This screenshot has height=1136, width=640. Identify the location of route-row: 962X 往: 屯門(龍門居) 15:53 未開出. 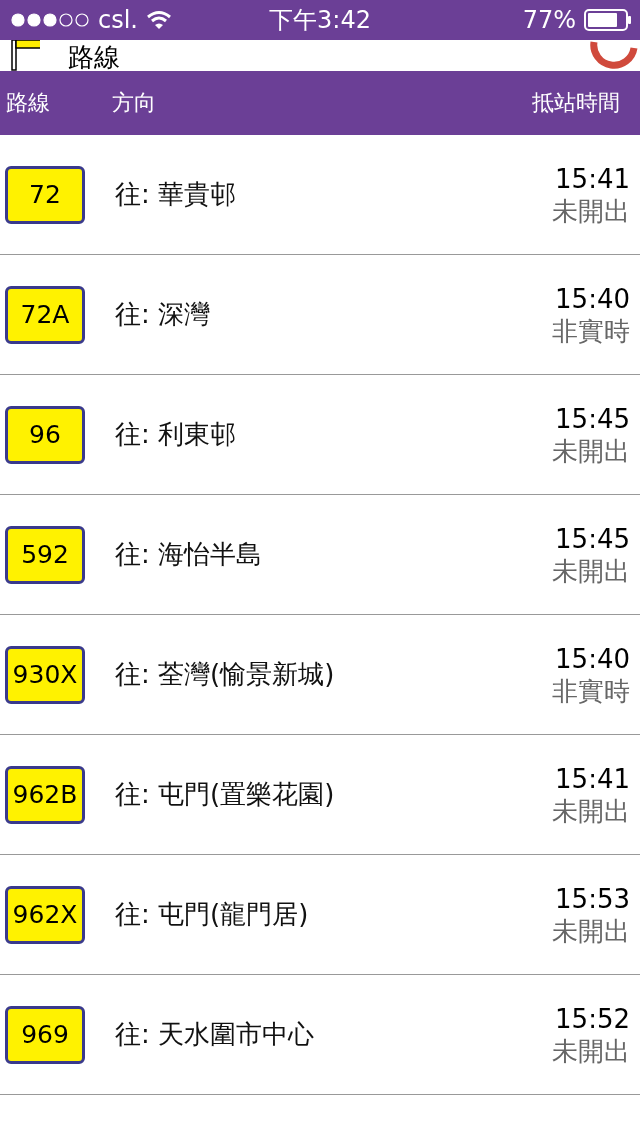
(320, 915).